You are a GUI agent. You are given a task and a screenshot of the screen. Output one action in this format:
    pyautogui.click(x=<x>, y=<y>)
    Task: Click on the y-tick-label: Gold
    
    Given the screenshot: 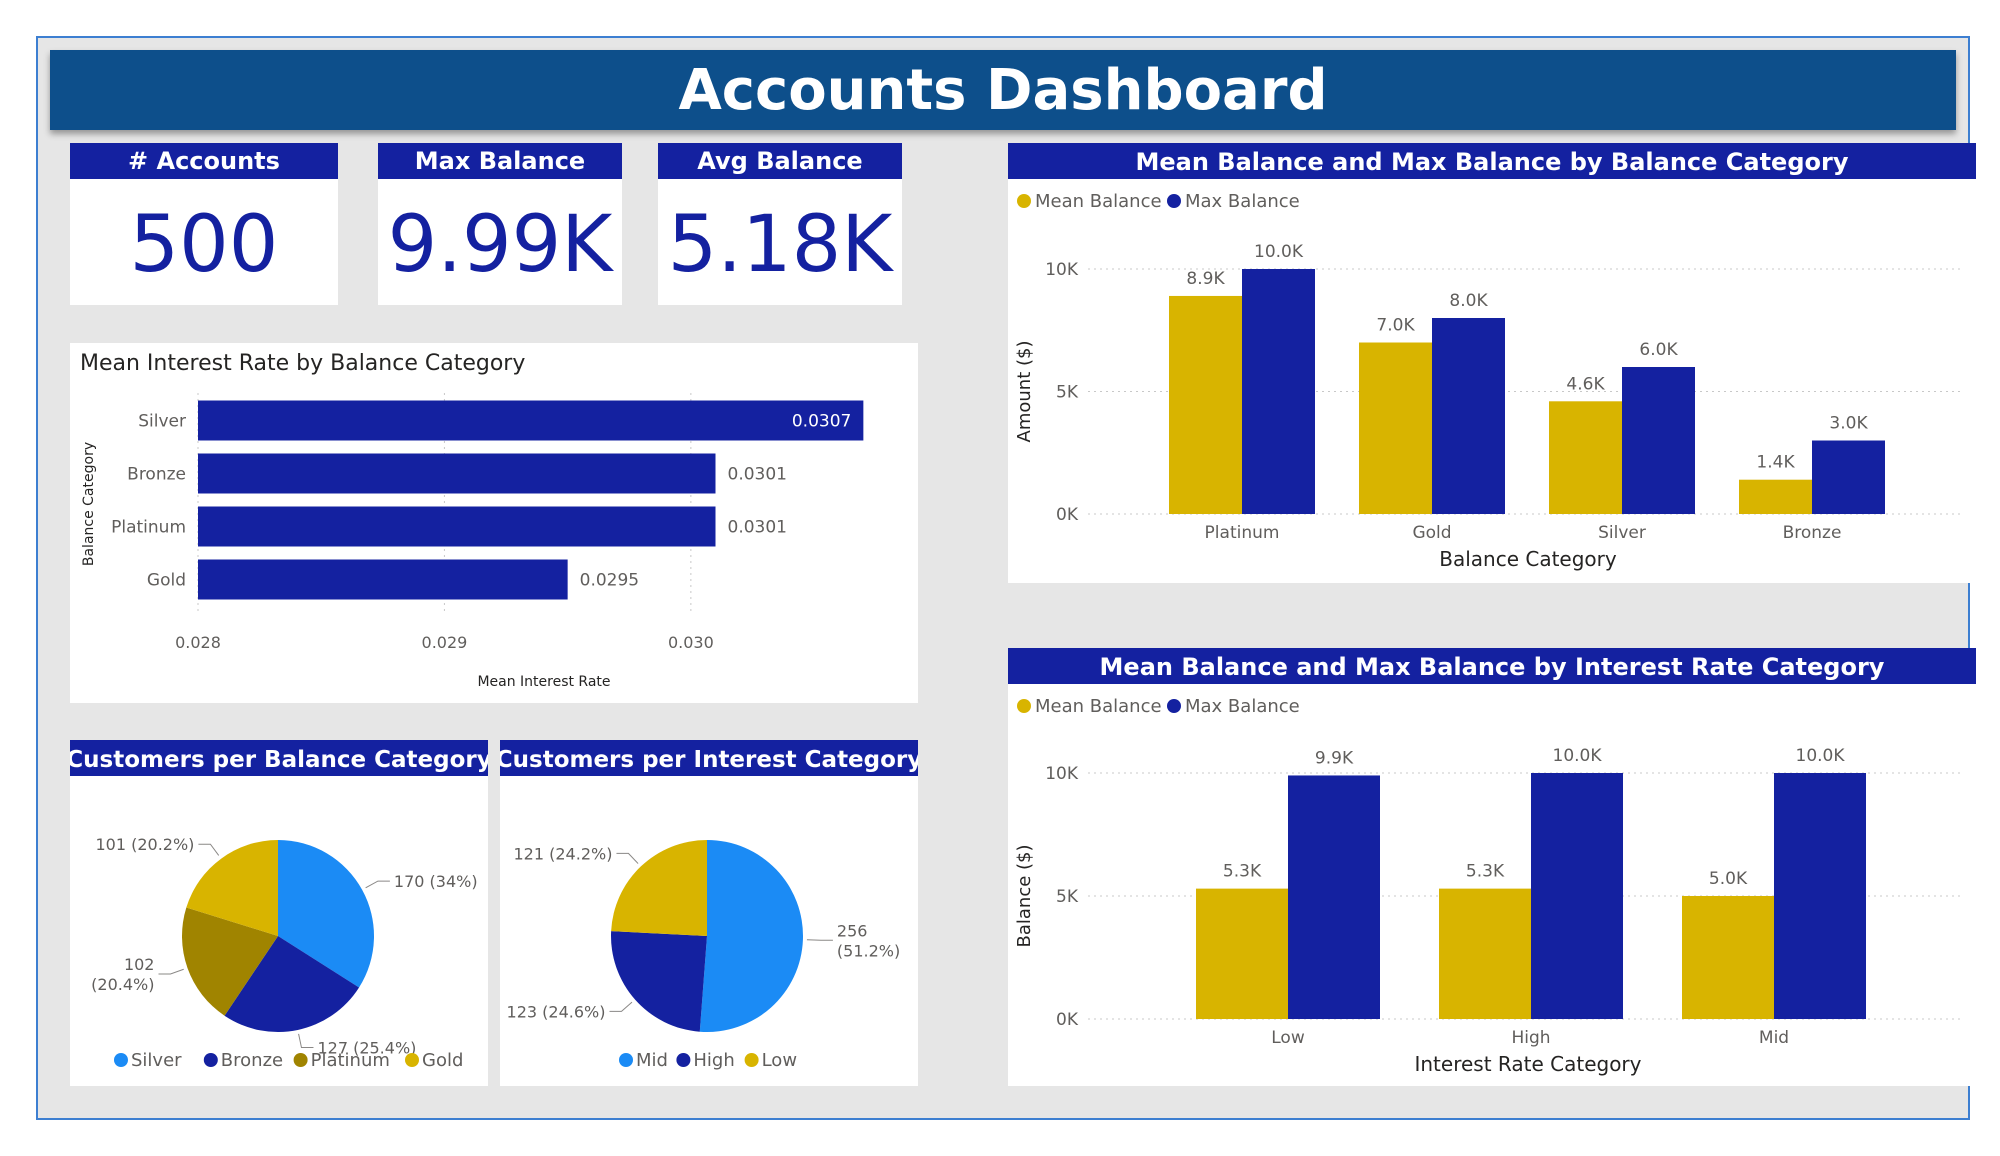 What is the action you would take?
    pyautogui.click(x=166, y=581)
    